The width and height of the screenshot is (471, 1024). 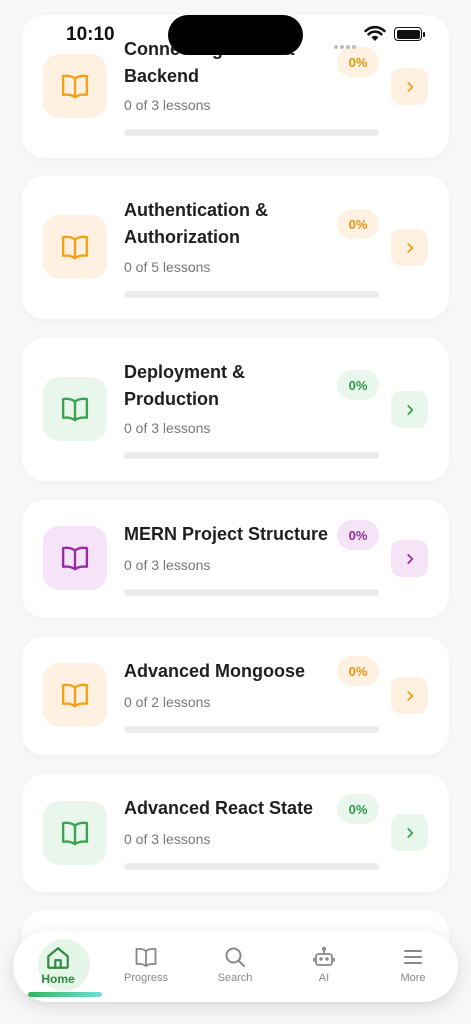 I want to click on course-title: Advanced Mongoose, so click(x=215, y=671).